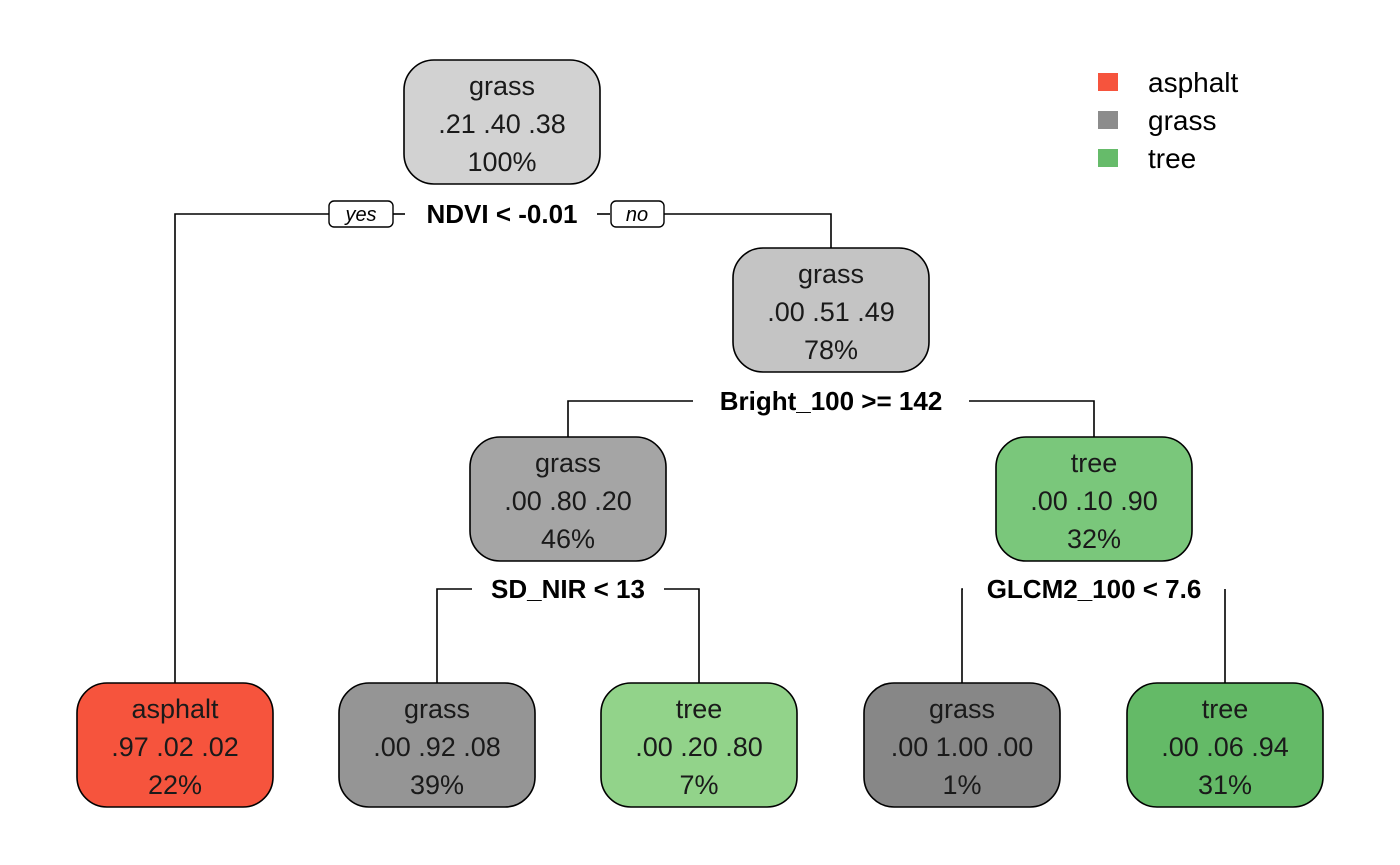 This screenshot has width=1400, height=865. I want to click on node-percentage: 39%, so click(437, 785).